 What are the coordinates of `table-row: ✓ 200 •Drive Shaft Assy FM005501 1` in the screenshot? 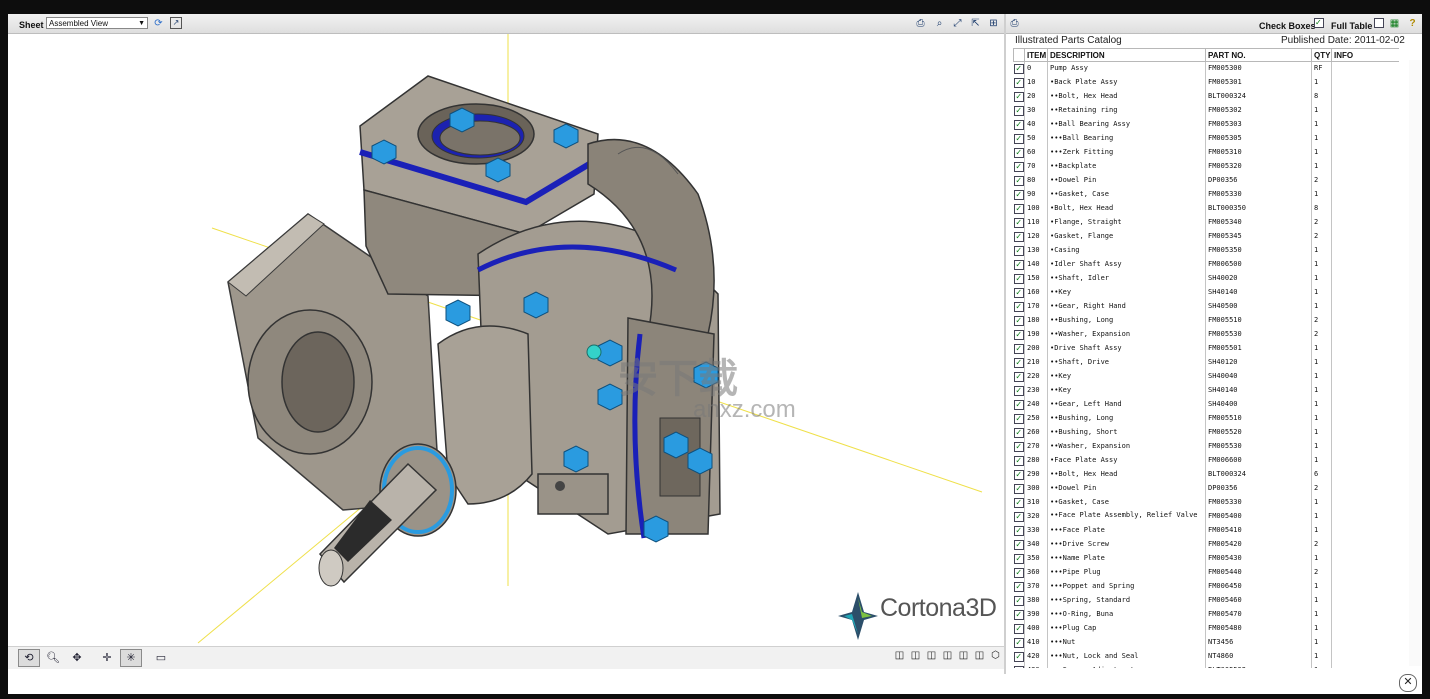 It's located at (1206, 349).